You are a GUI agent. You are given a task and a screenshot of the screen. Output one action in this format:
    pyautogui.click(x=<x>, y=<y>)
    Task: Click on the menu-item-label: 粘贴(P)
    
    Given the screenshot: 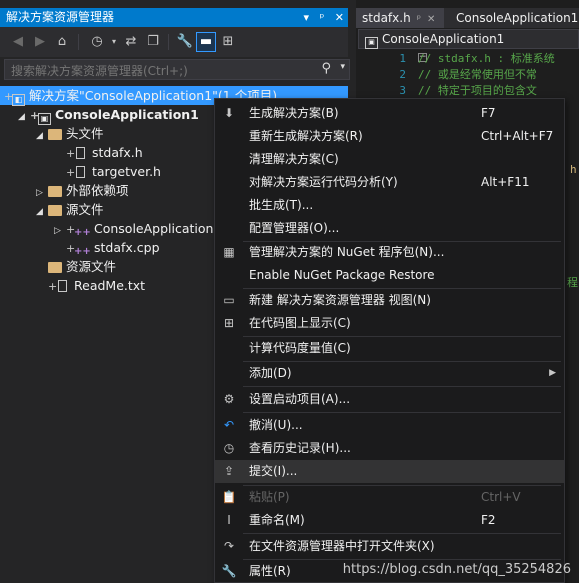 What is the action you would take?
    pyautogui.click(x=269, y=497)
    